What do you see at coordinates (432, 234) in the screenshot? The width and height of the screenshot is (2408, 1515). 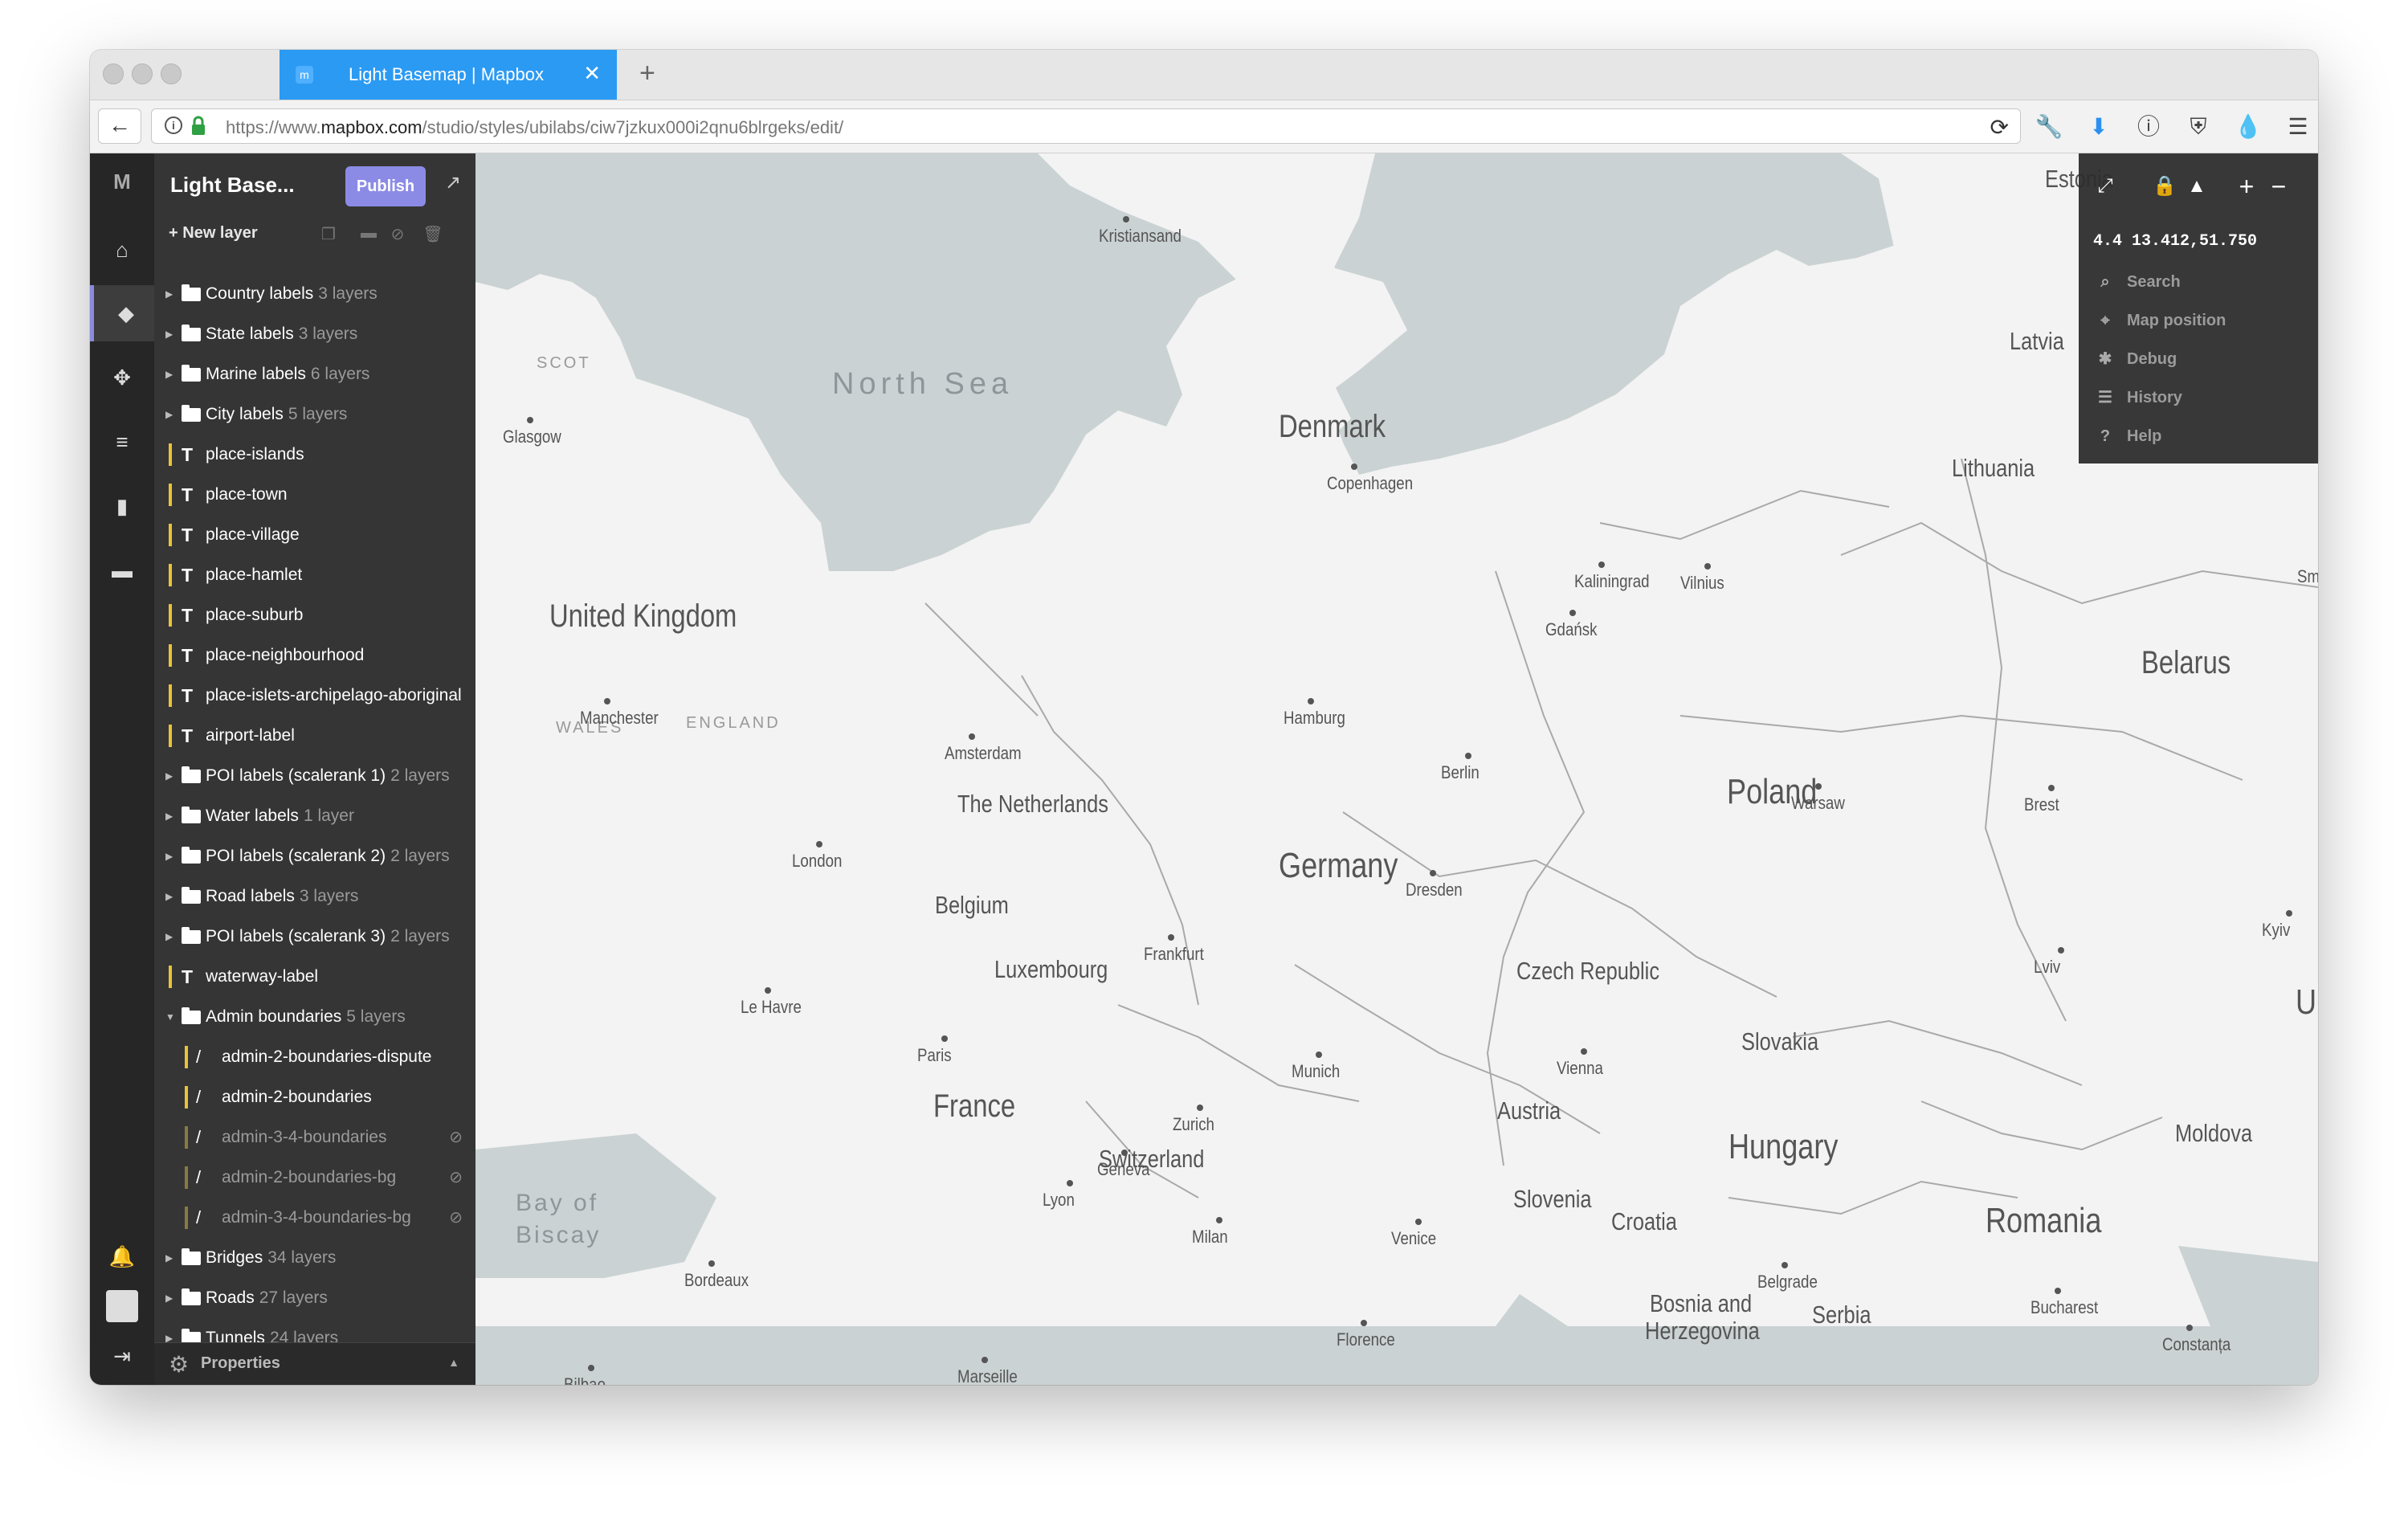 I see `delete-layer-icon: 🗑` at bounding box center [432, 234].